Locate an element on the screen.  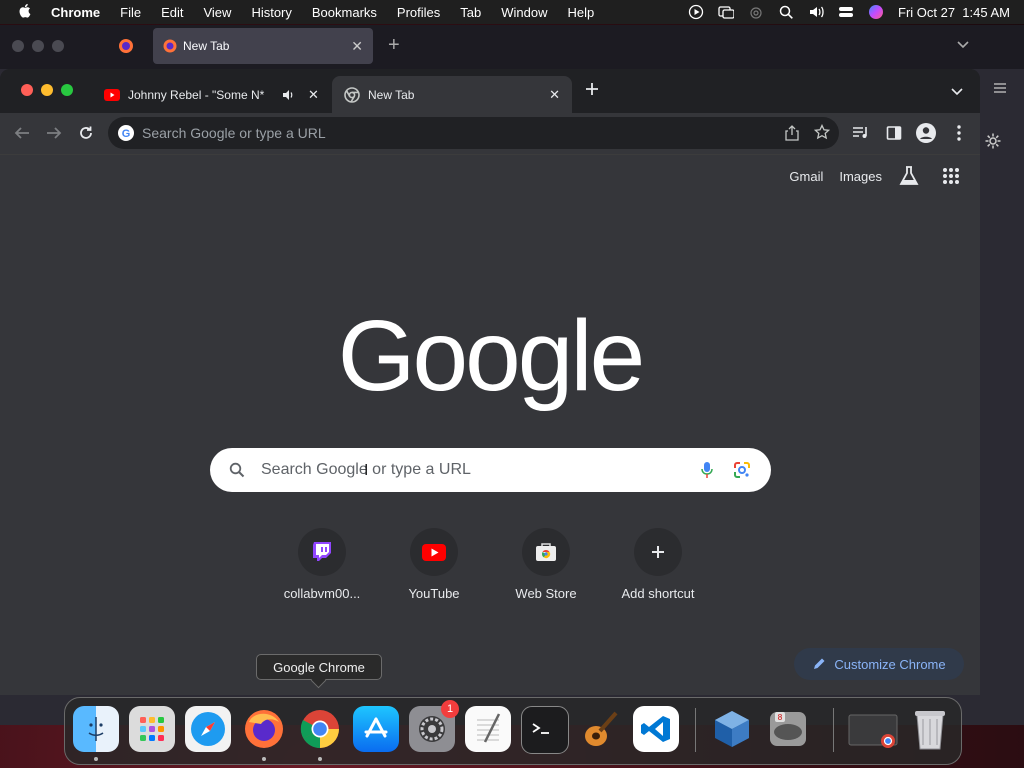
menu-history: History is located at coordinates (271, 12).